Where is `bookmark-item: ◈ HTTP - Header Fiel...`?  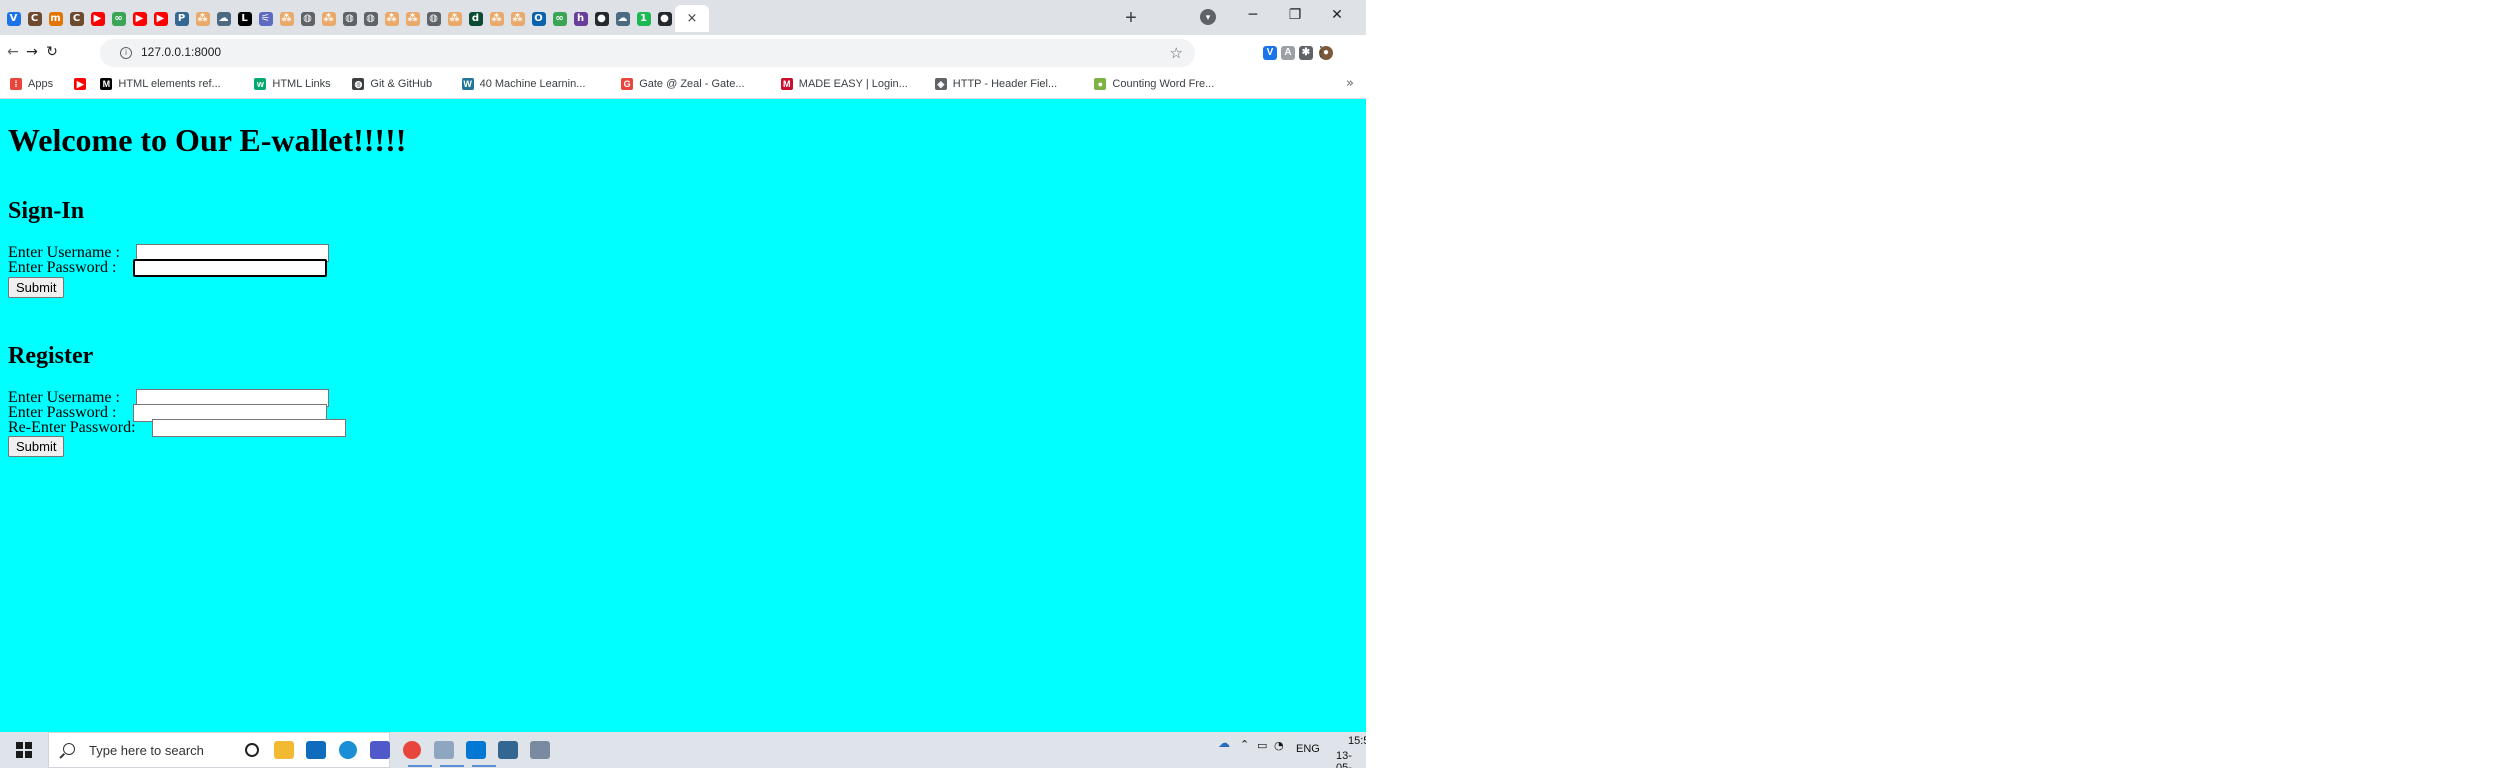 bookmark-item: ◈ HTTP - Header Fiel... is located at coordinates (996, 84).